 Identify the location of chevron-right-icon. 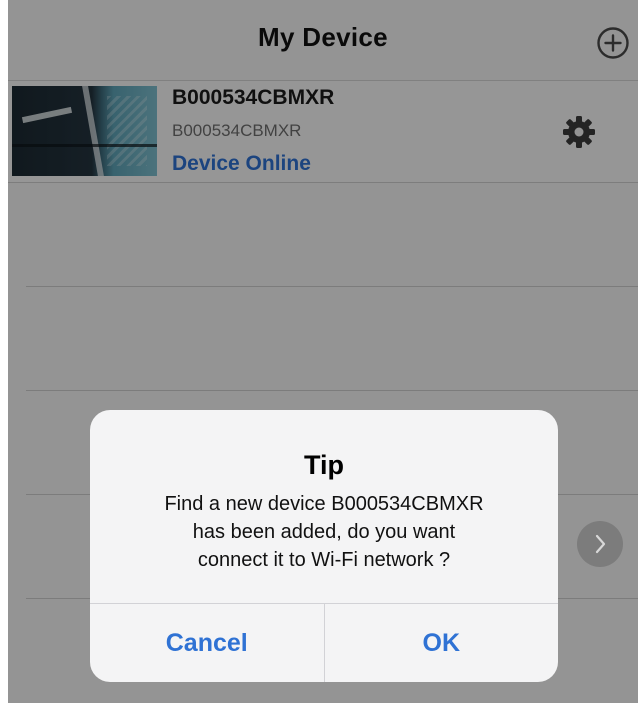
(600, 544).